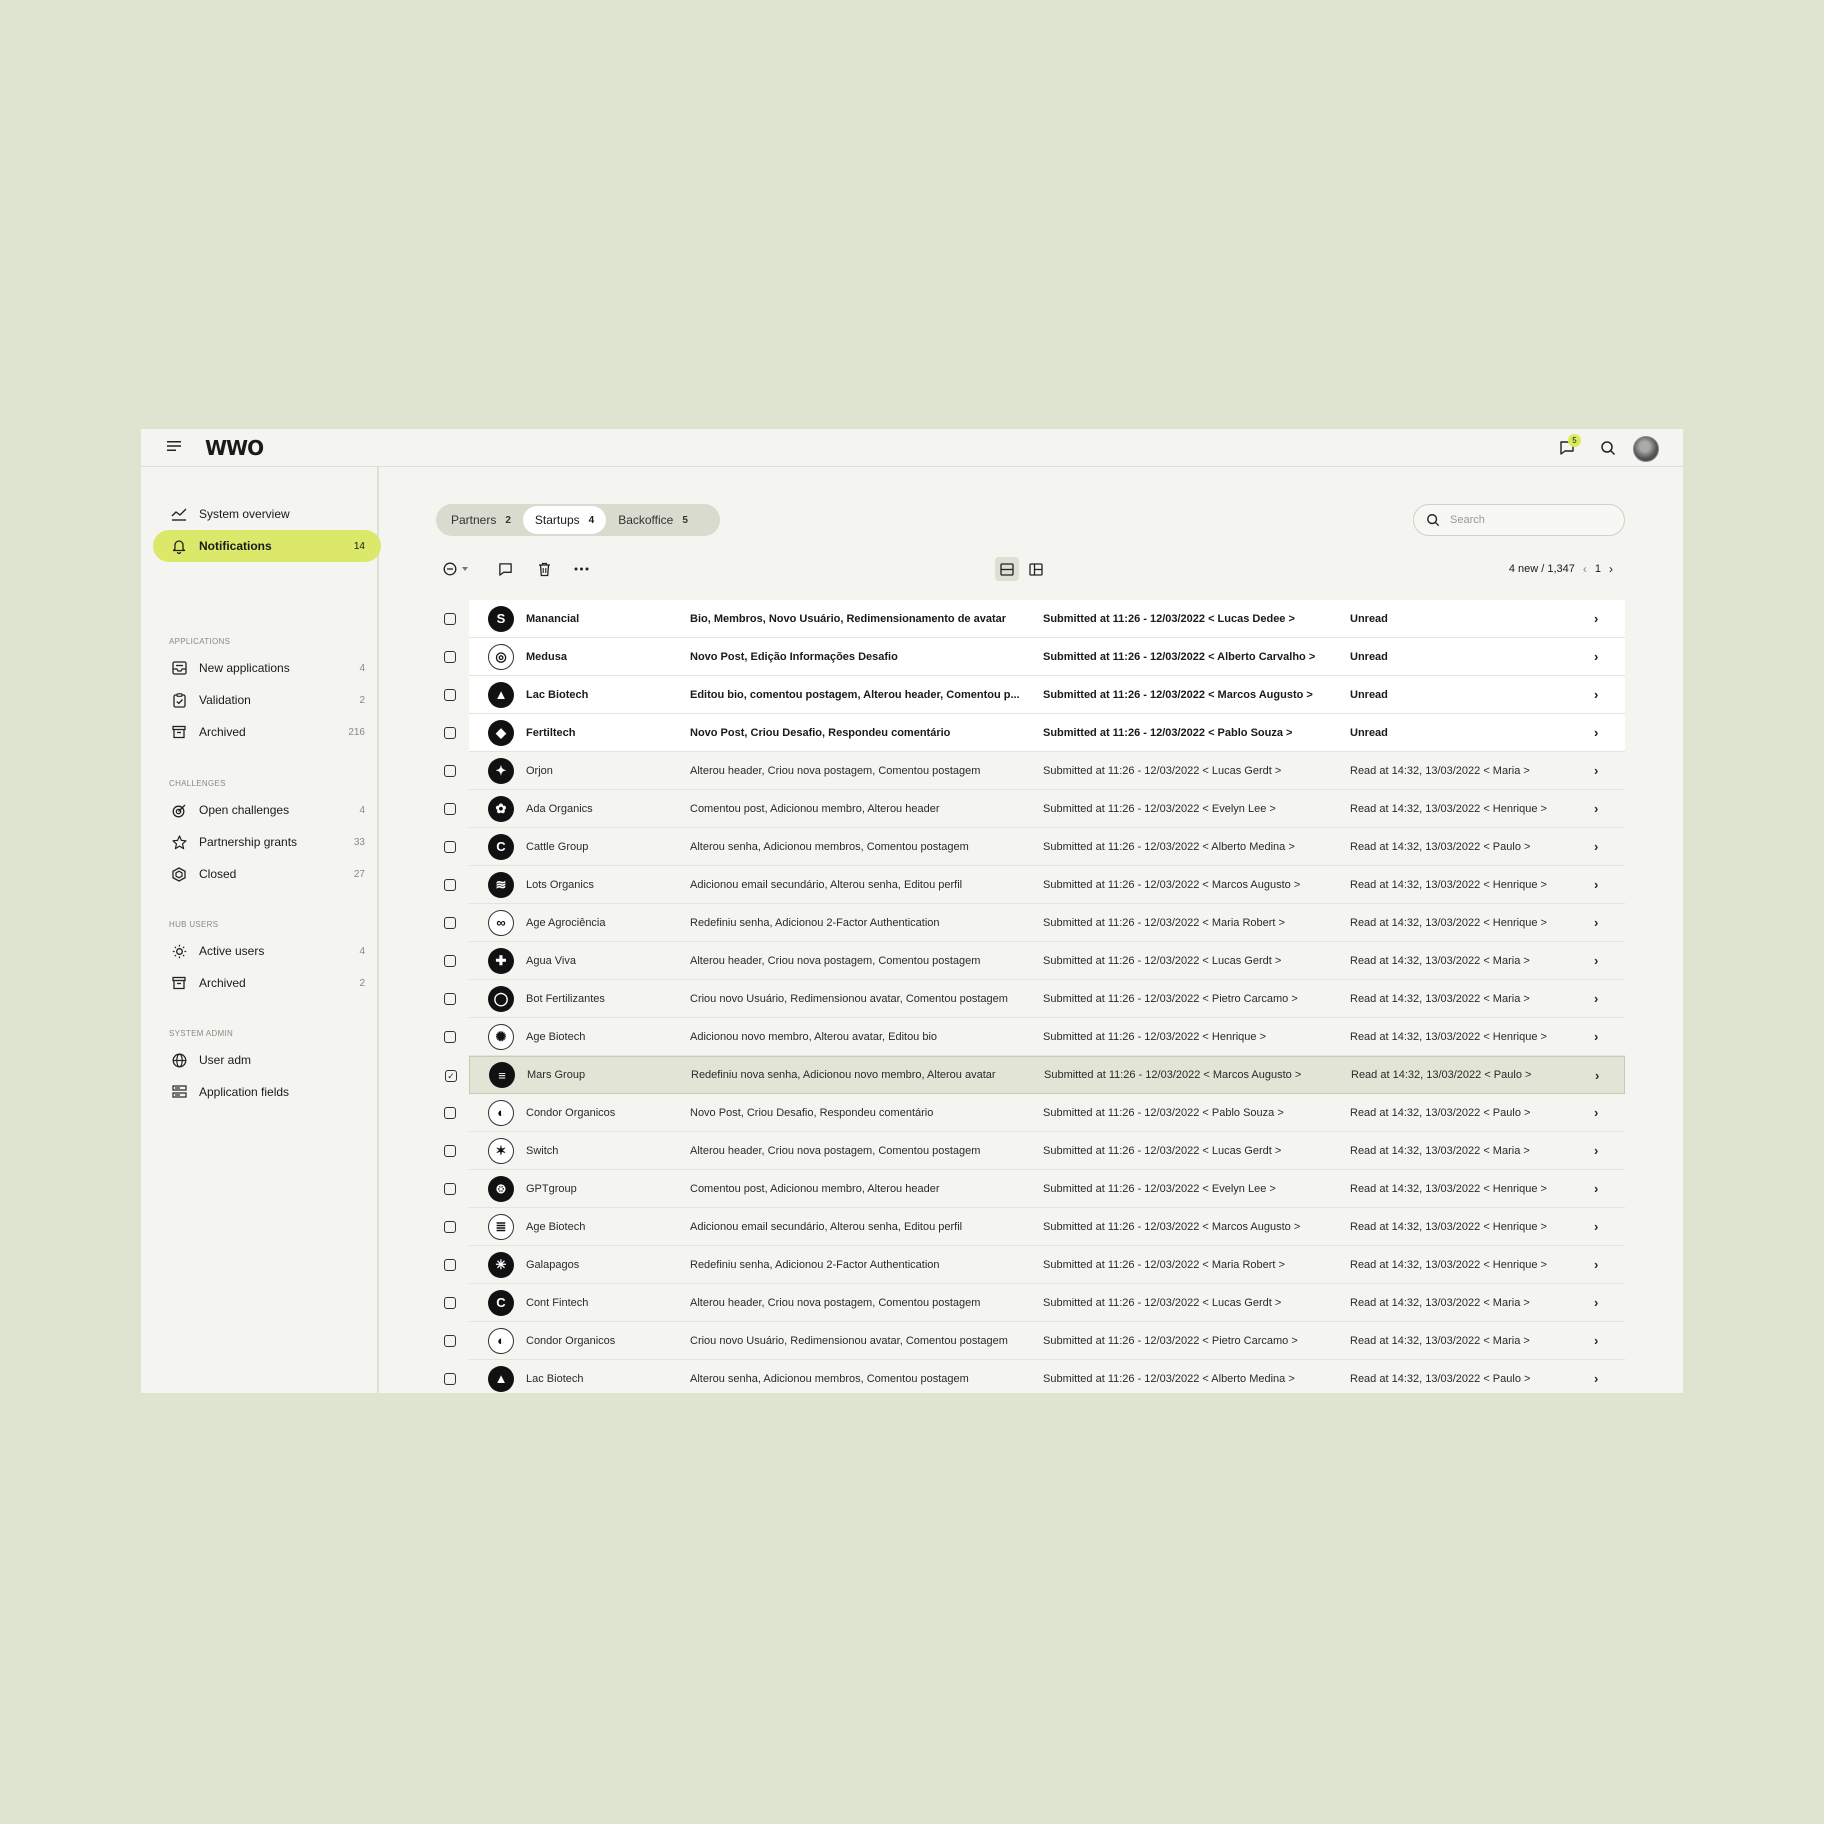 This screenshot has height=1824, width=1824. I want to click on prev-page-icon: ‹, so click(1585, 569).